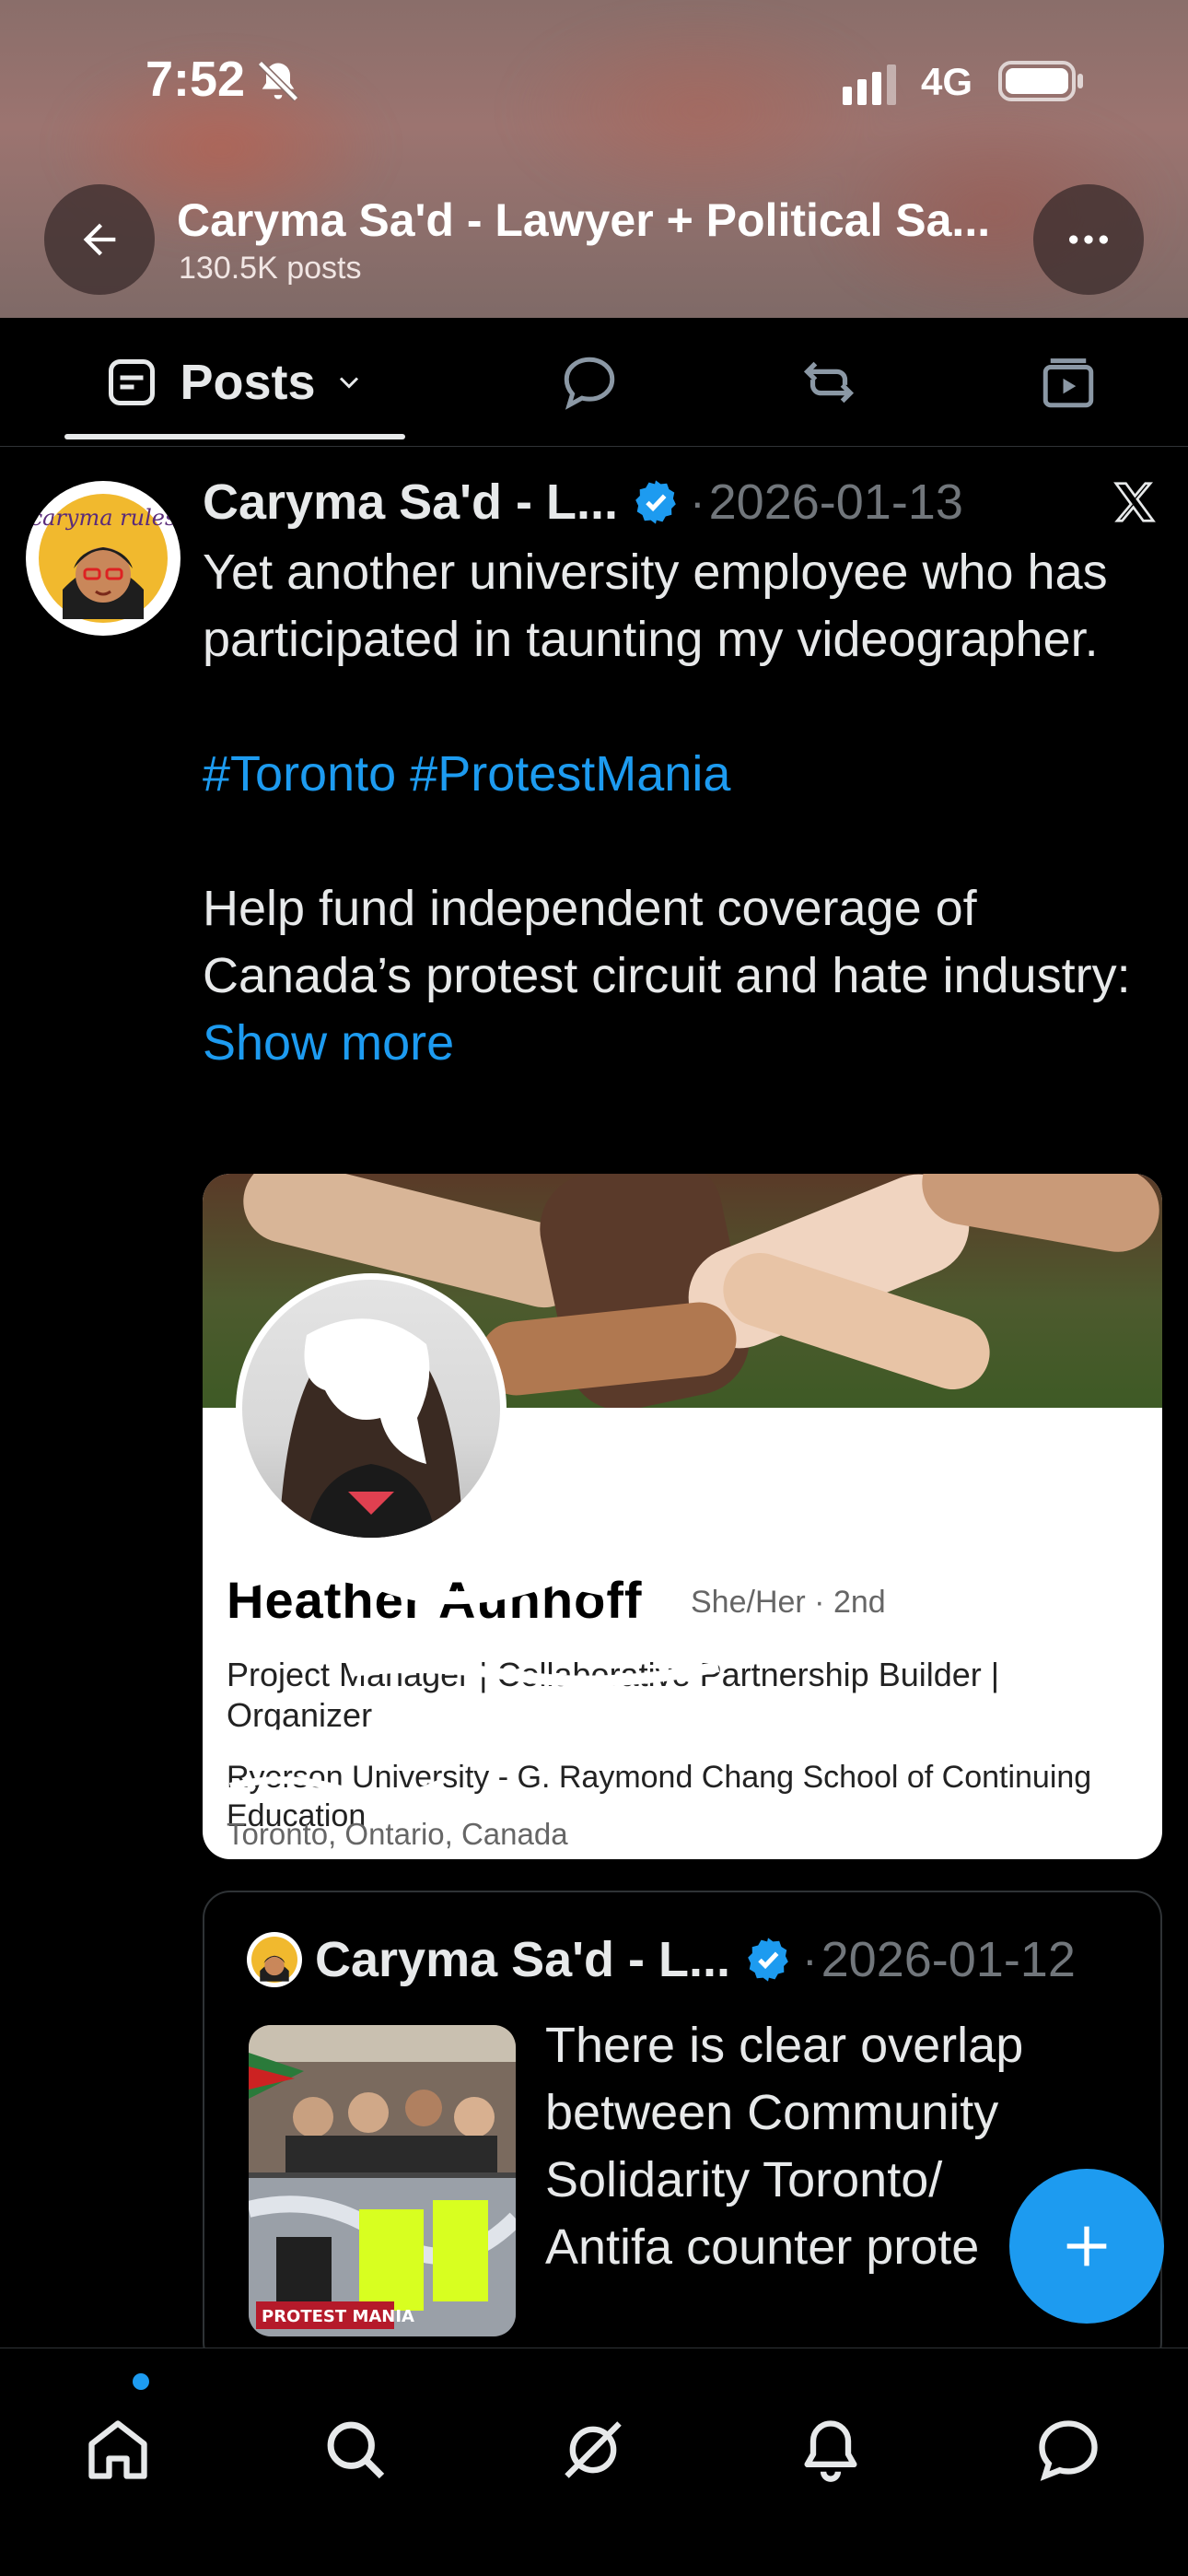 This screenshot has width=1188, height=2576. I want to click on nav-messages, so click(1068, 2450).